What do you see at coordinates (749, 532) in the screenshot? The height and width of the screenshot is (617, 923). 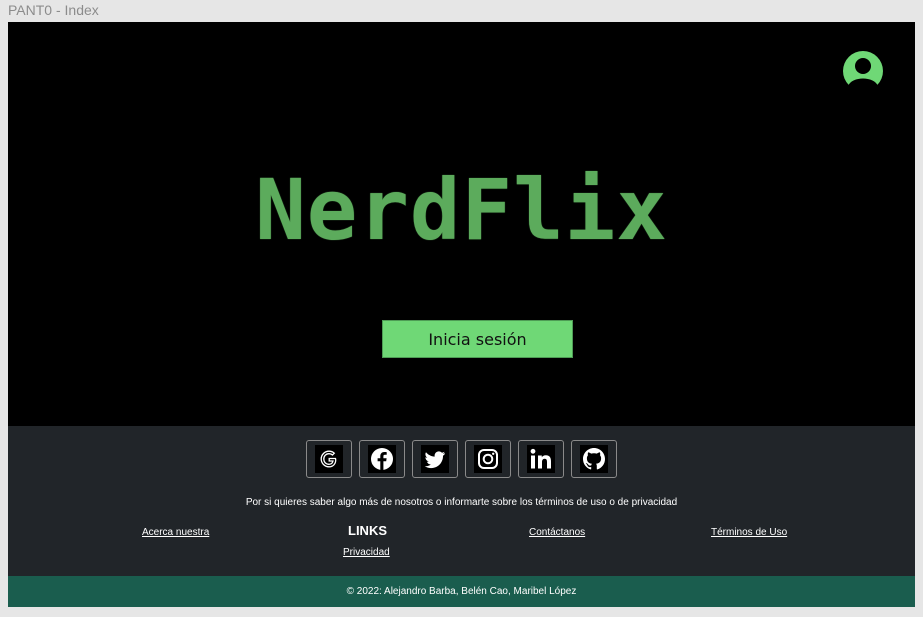 I see `terms-link: Términos de Uso` at bounding box center [749, 532].